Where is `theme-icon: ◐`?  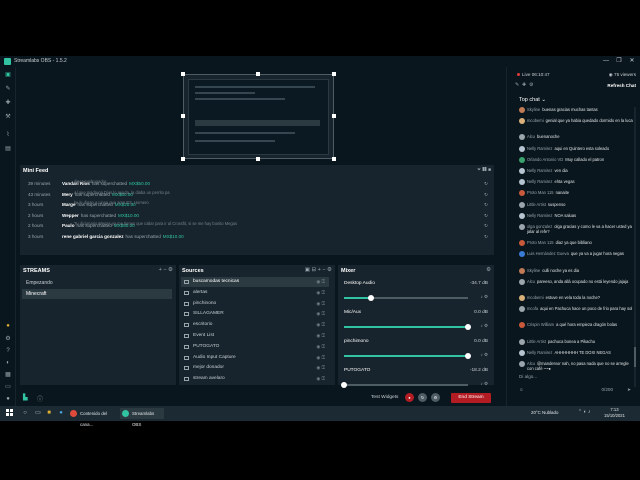 theme-icon: ◐ is located at coordinates (8, 363).